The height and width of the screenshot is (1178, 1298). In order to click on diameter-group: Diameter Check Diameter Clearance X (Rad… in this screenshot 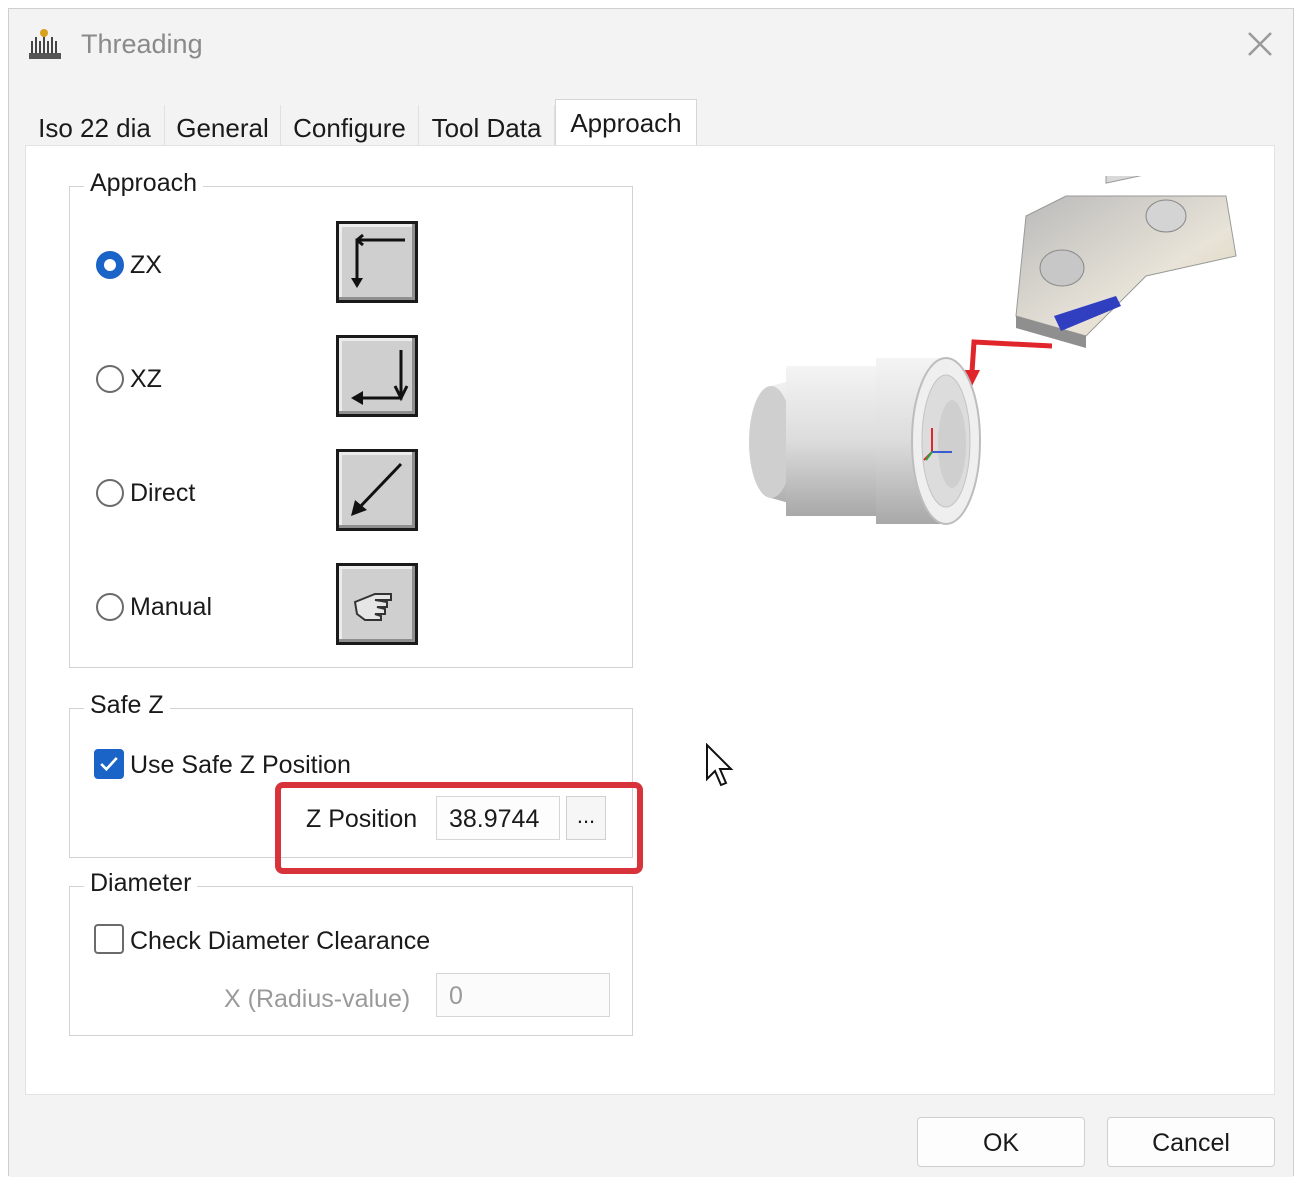, I will do `click(351, 952)`.